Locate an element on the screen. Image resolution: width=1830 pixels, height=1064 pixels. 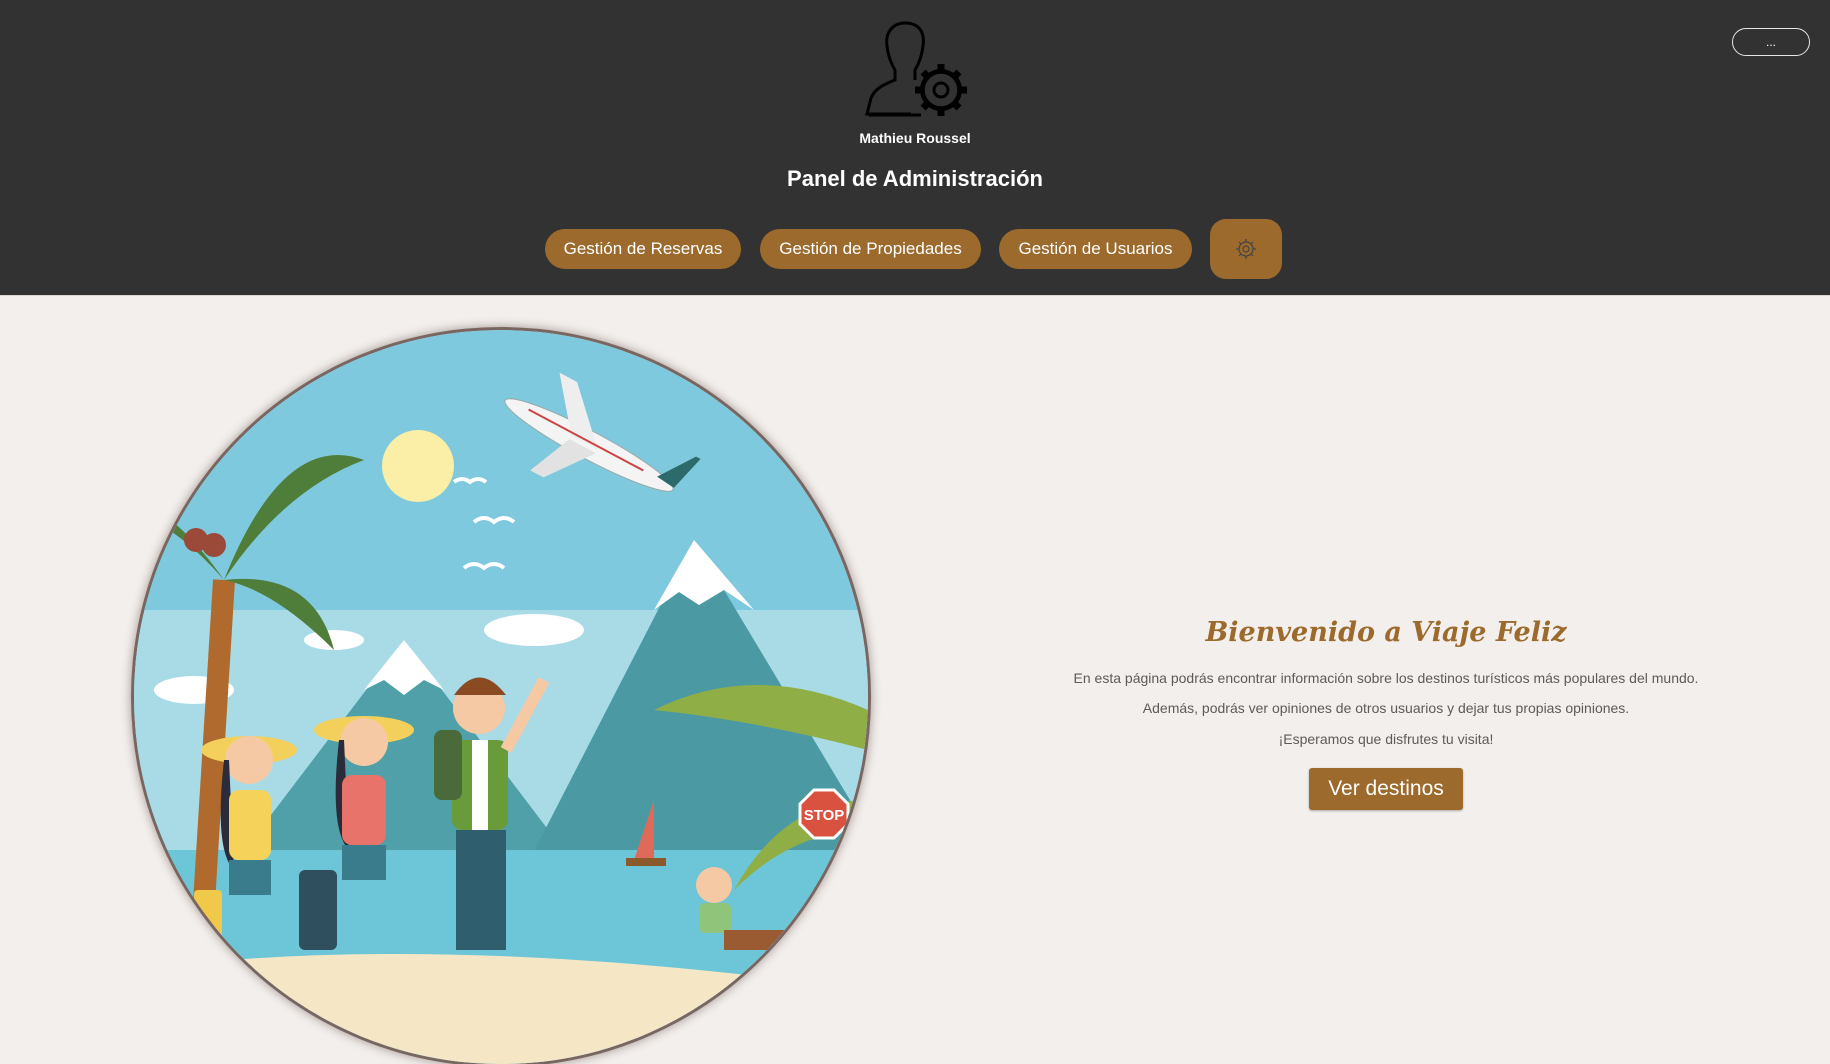
ver-destinos-button: Ver destinos is located at coordinates (1386, 789).